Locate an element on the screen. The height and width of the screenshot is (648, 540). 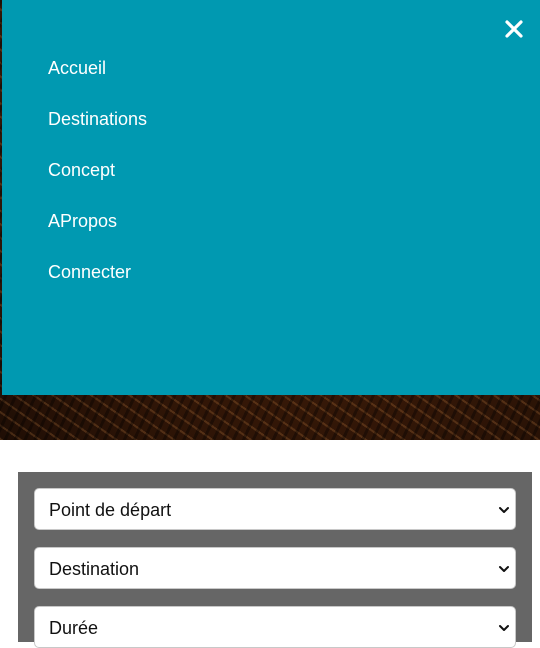
nav-link-connecter: Connecter is located at coordinates (89, 272).